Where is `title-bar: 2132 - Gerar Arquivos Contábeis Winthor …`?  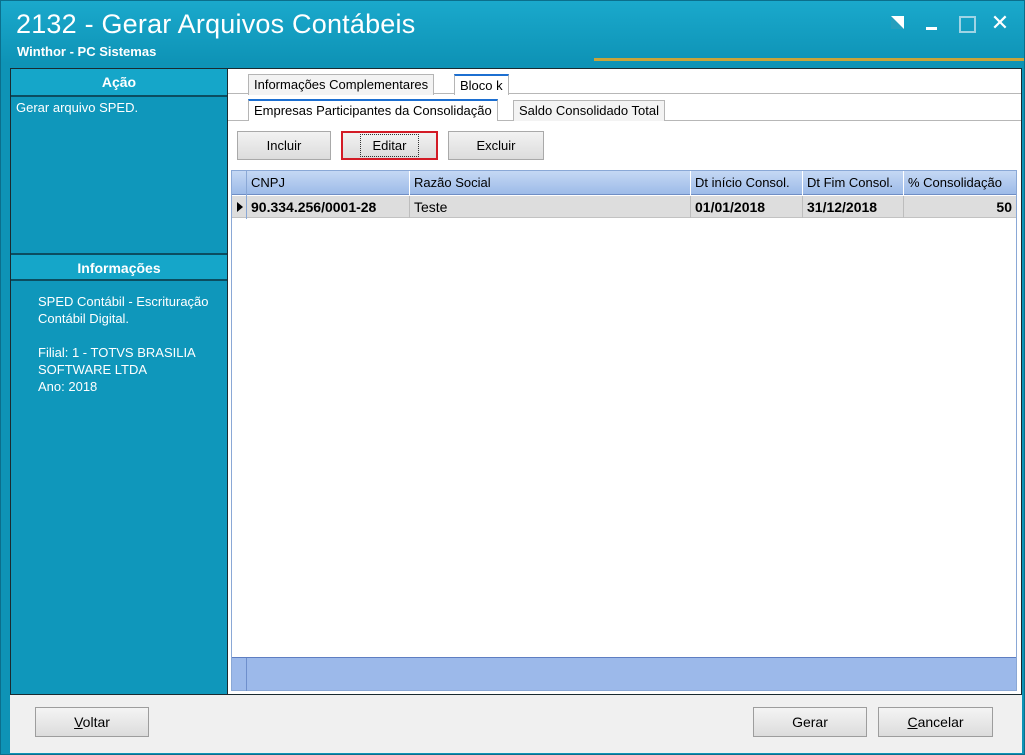 title-bar: 2132 - Gerar Arquivos Contábeis Winthor … is located at coordinates (512, 32).